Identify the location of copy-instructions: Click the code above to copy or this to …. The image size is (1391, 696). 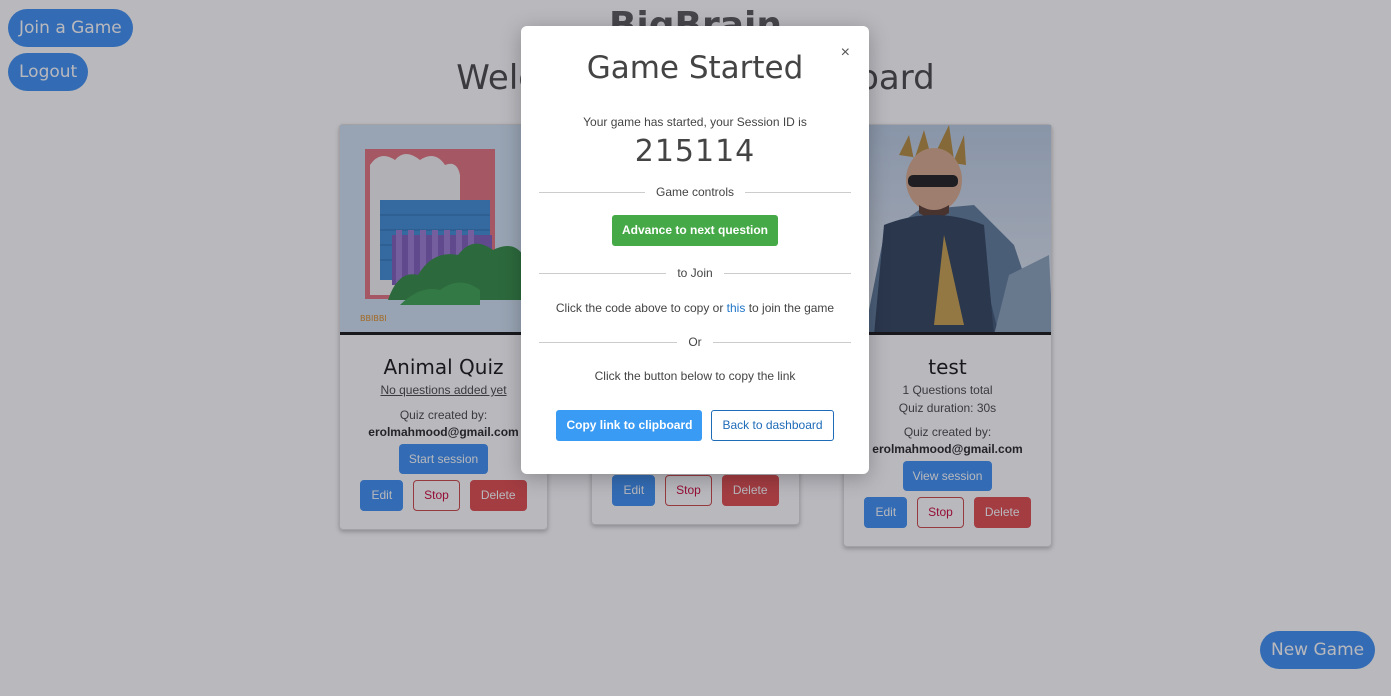
(695, 308).